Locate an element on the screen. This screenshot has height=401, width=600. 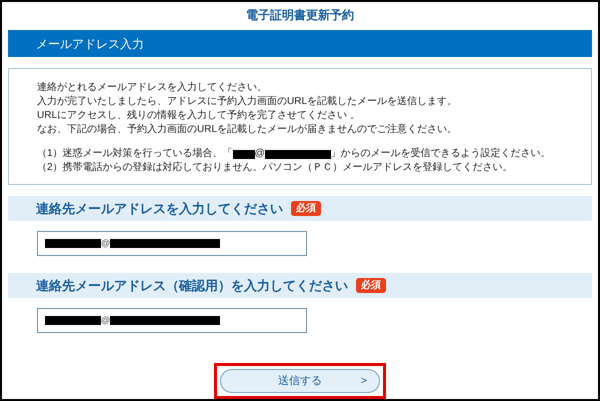
instruction-text: URLにアクセスし、残りの情報を入力して予約を完了させてください 。 is located at coordinates (198, 116).